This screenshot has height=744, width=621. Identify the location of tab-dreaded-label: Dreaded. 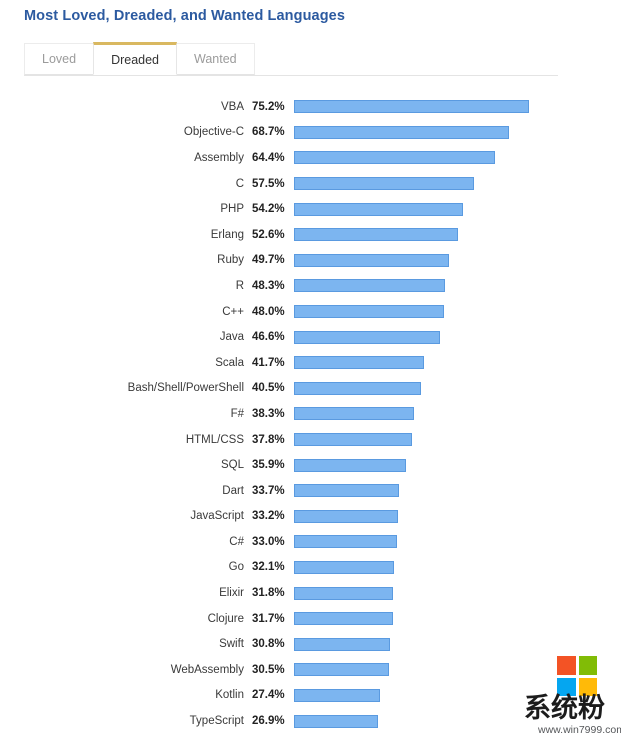
(135, 59).